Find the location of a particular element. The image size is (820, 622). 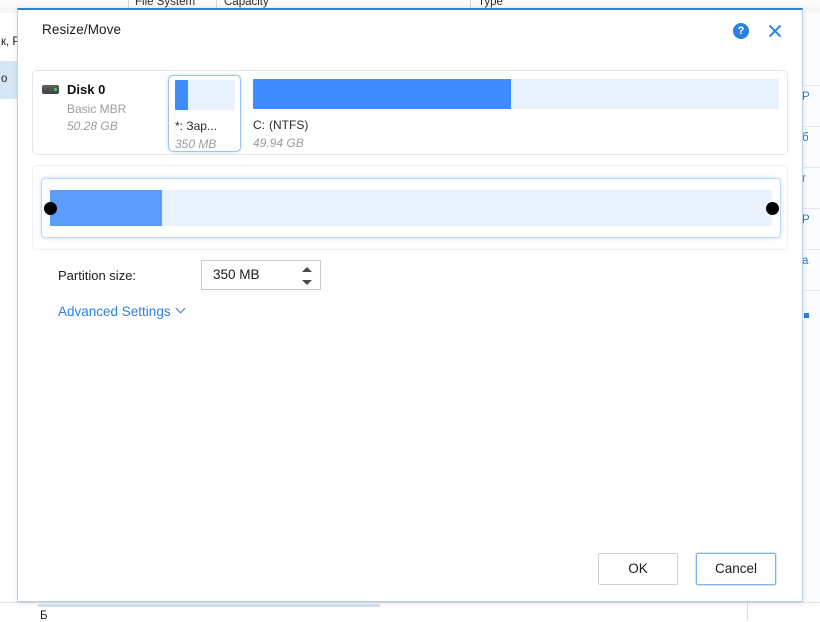

stepper-buttons is located at coordinates (306, 276).